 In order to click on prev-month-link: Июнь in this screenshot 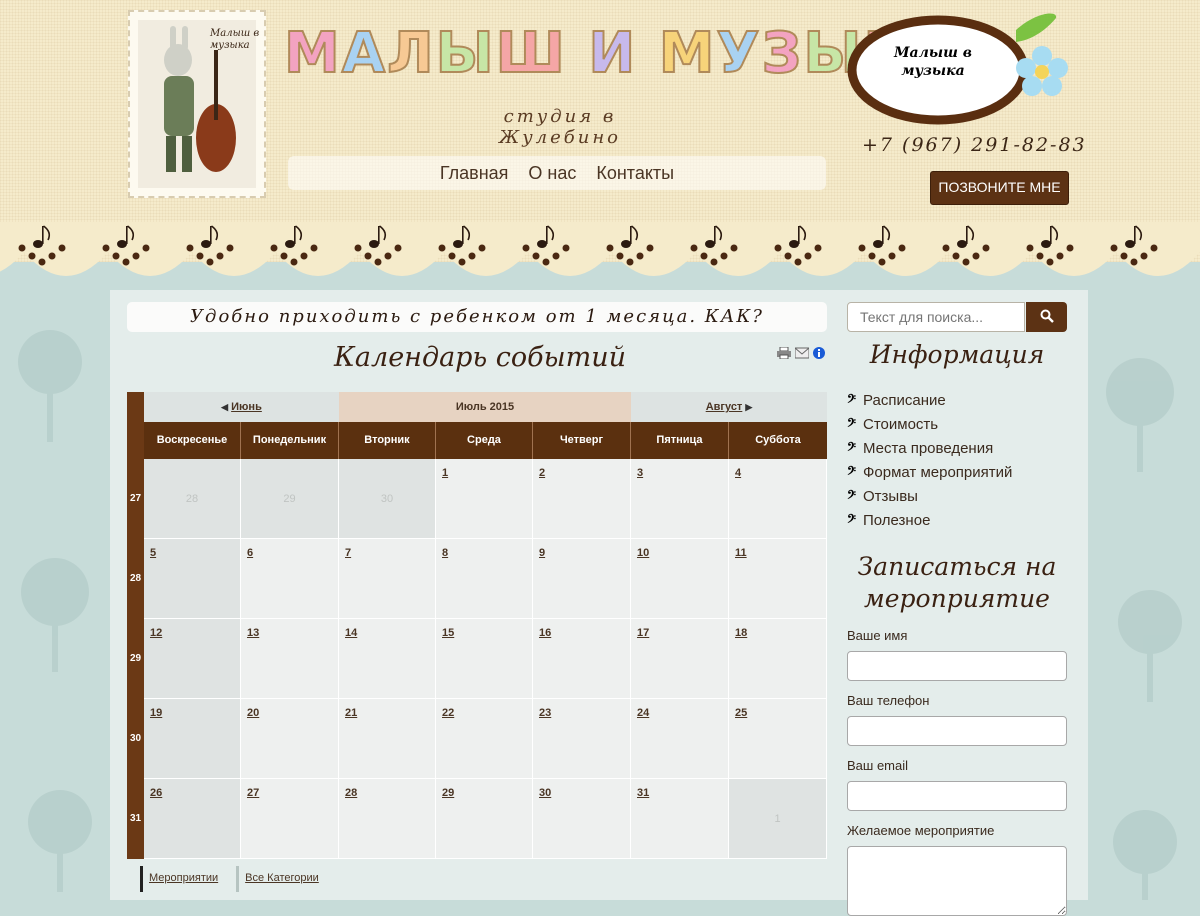, I will do `click(246, 407)`.